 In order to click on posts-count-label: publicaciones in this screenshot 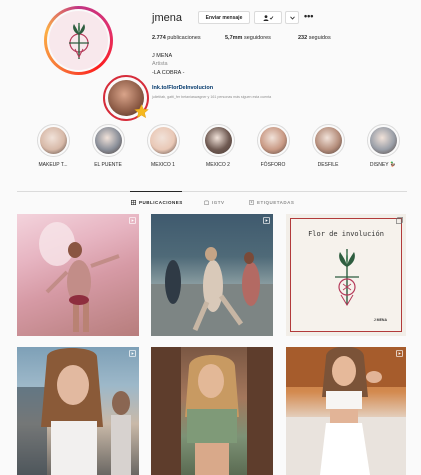, I will do `click(184, 38)`.